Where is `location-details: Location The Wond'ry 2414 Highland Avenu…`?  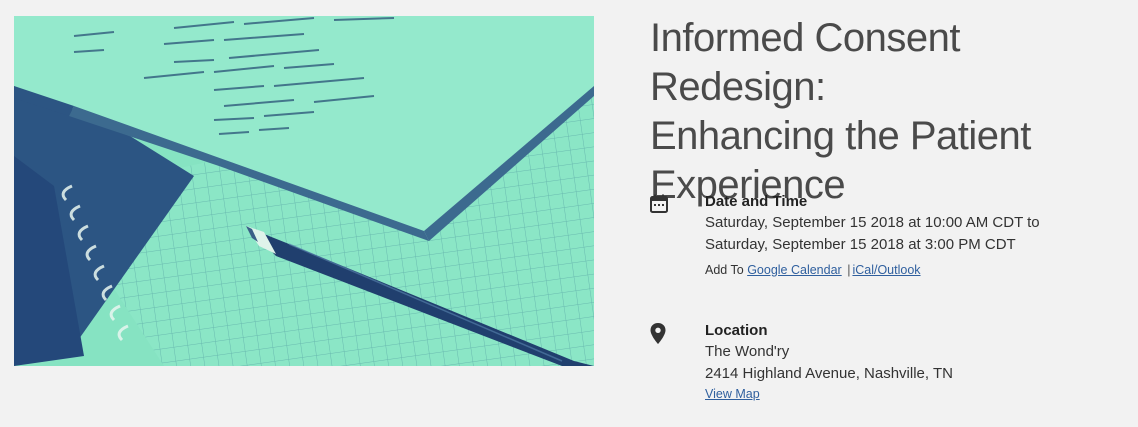 location-details: Location The Wond'ry 2414 Highland Avenu… is located at coordinates (910, 362).